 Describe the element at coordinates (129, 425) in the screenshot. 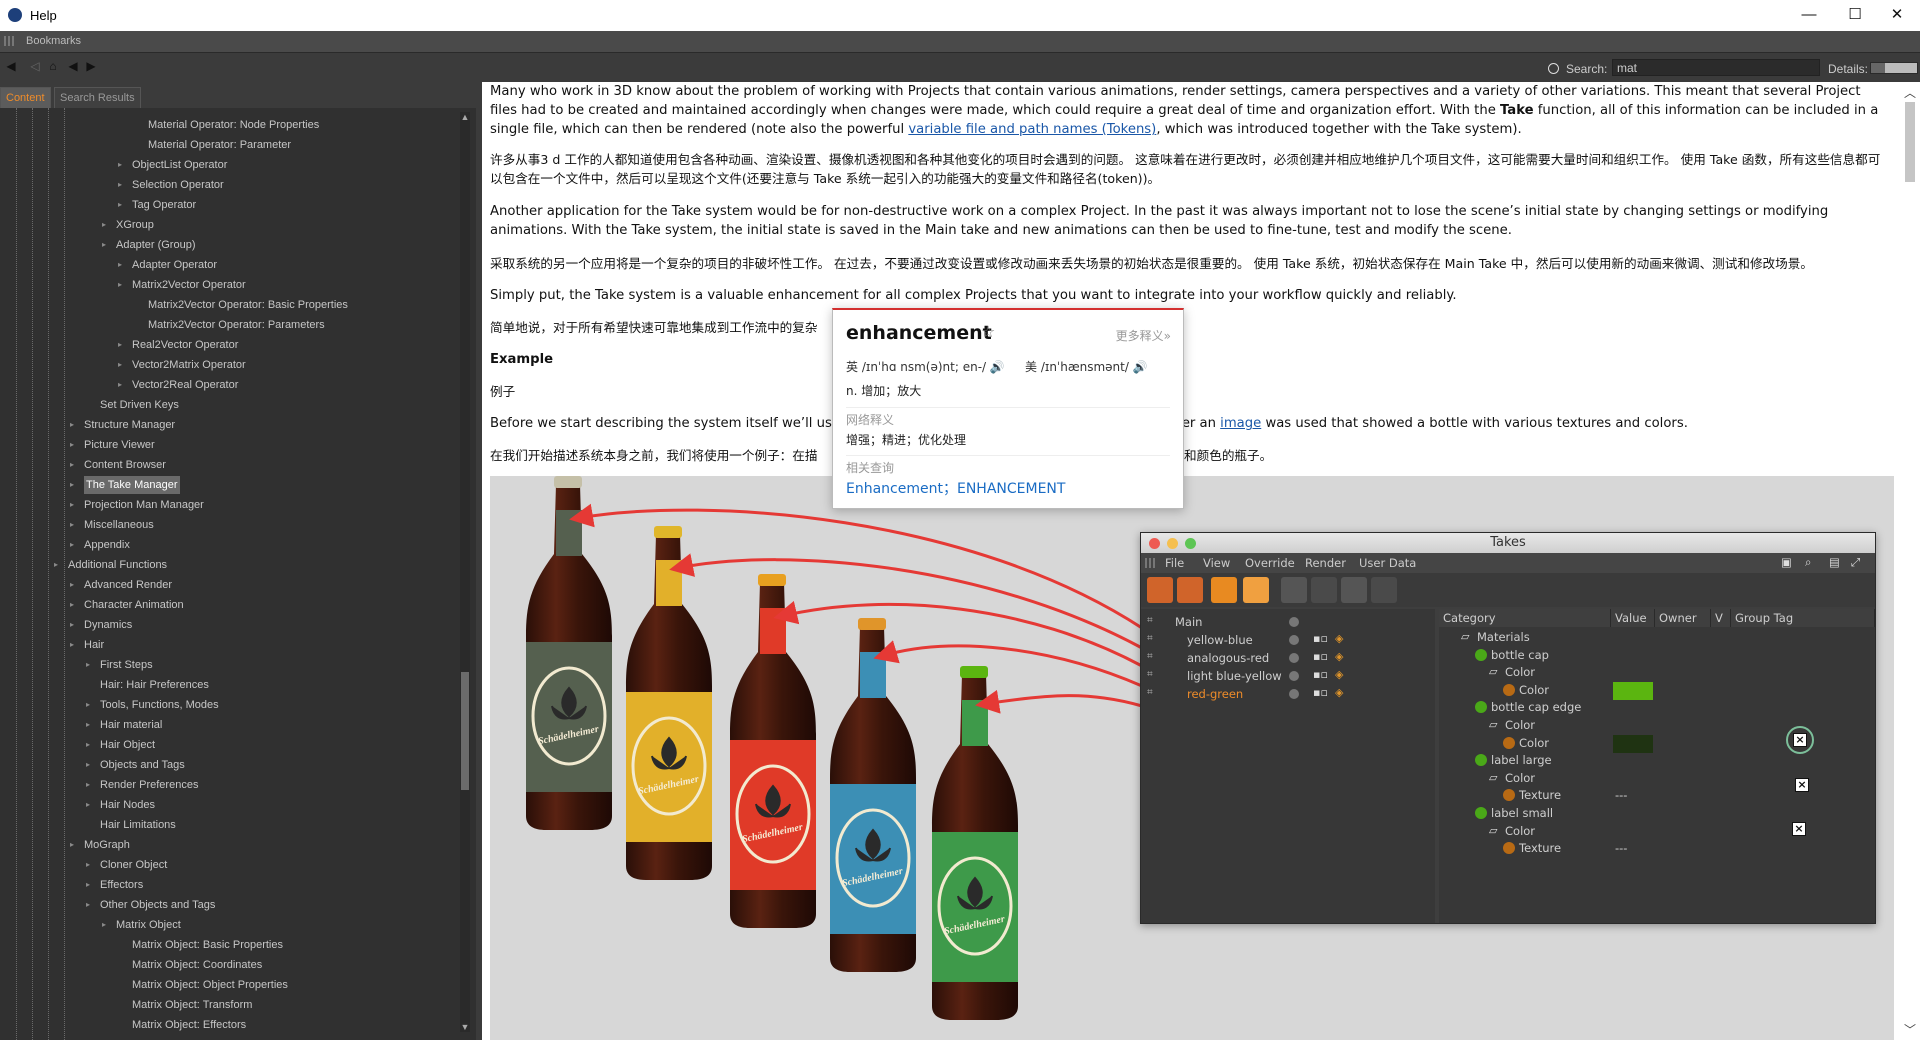

I see `tree-item: Structure Manager` at that location.